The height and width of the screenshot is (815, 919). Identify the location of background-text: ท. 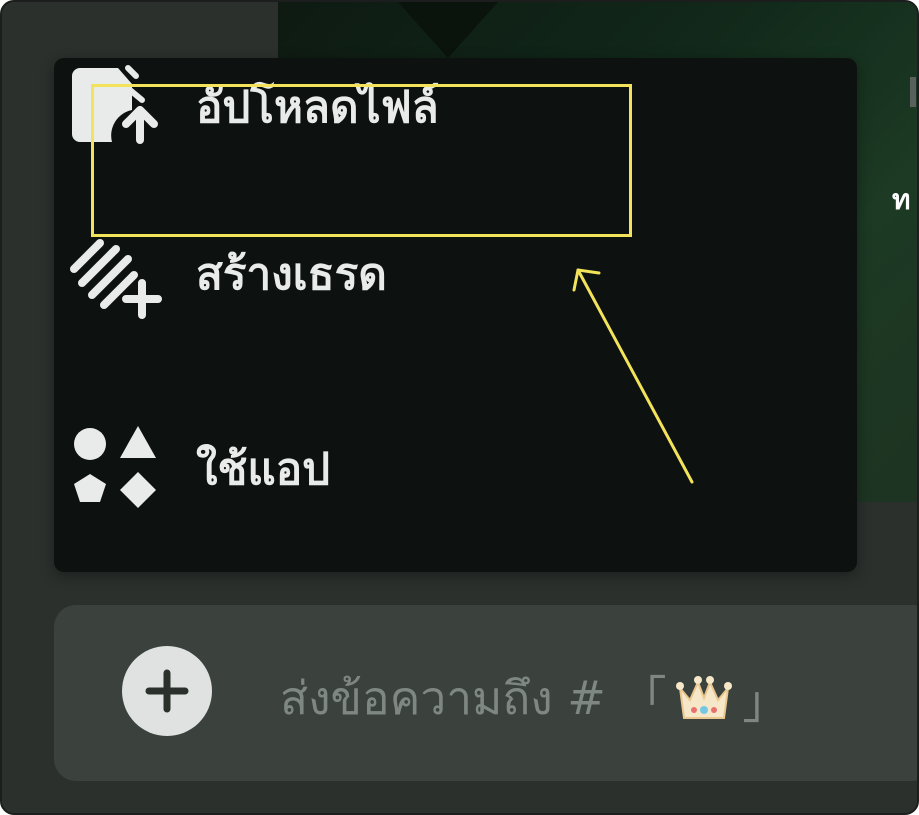
(901, 199).